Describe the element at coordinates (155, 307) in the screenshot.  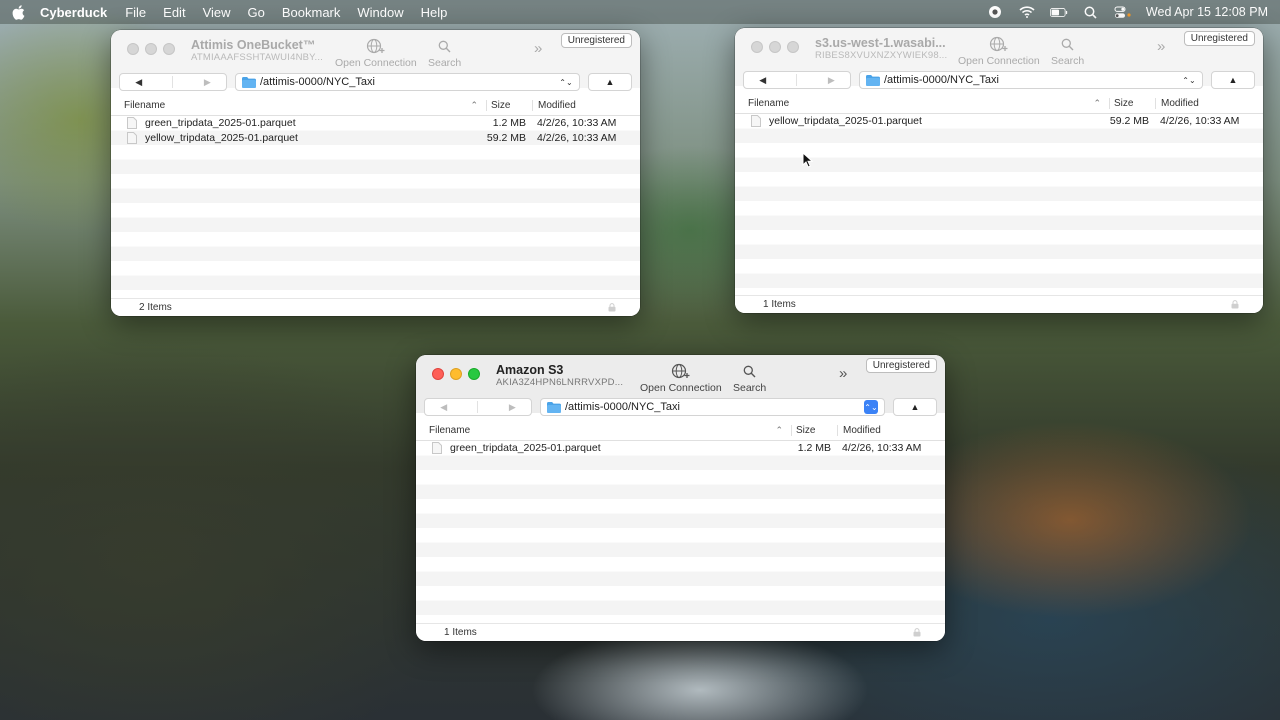
I see `item-count: 2 Items` at that location.